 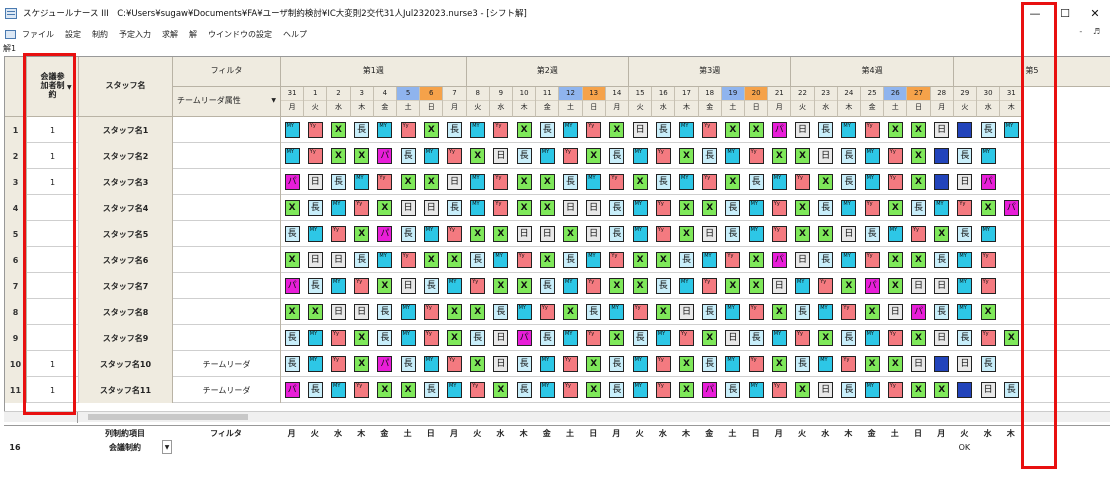 I want to click on menu-settings: 設定, so click(x=73, y=34).